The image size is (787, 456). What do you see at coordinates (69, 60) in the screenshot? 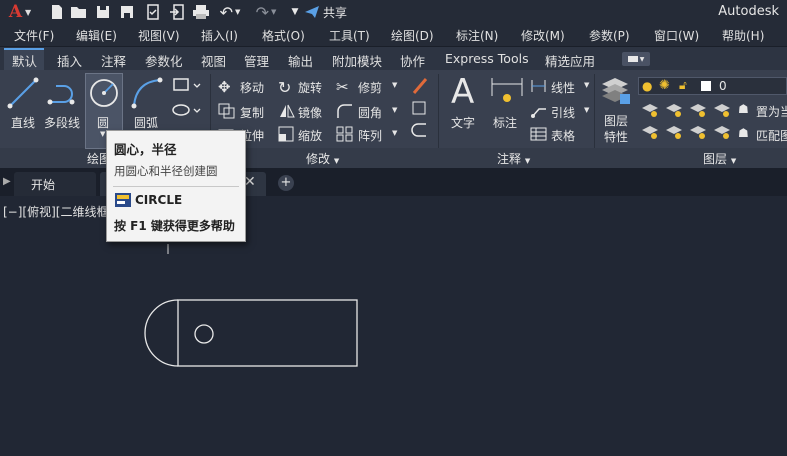
I see `tab-insert: 插入` at bounding box center [69, 60].